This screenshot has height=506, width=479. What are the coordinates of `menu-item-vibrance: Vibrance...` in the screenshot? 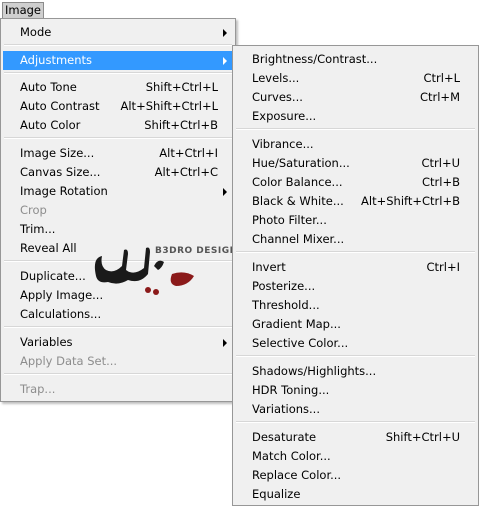 It's located at (355, 144).